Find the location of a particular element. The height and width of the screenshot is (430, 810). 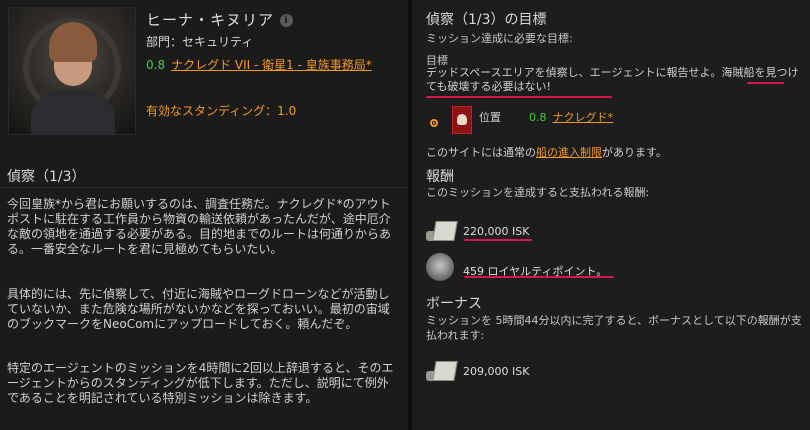

bonus-isk-row: 209,000 ISK is located at coordinates (576, 371).